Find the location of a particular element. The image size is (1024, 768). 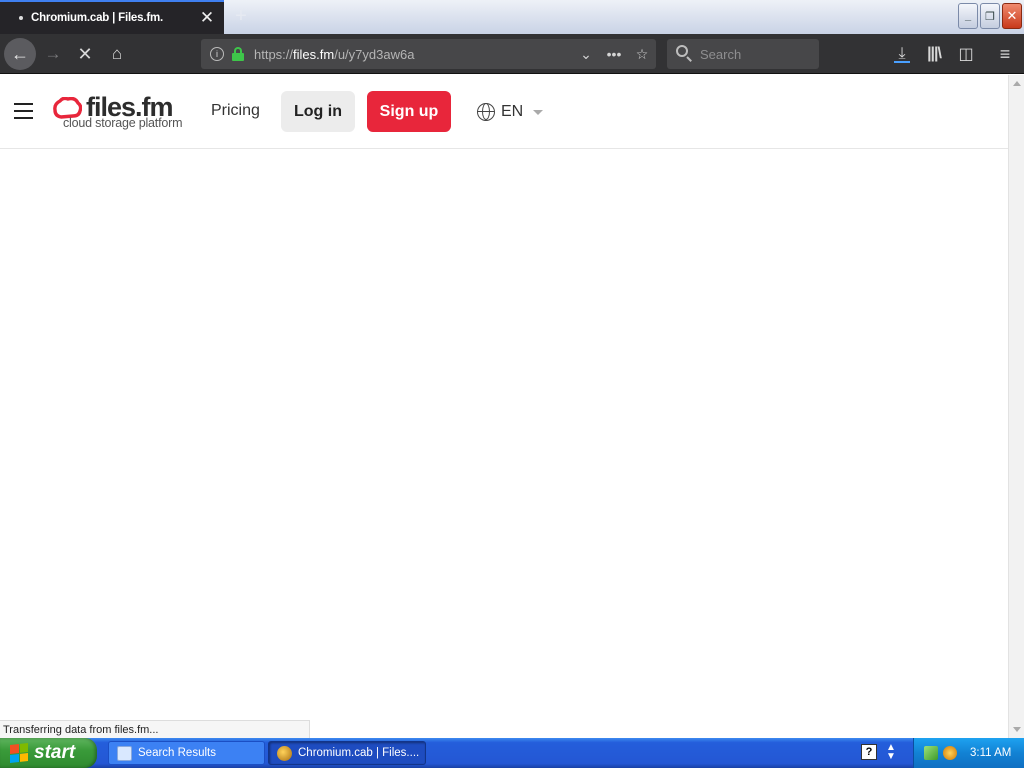

browser-tab-active: Chromium.cab | Files.fm. ✕ is located at coordinates (112, 17).